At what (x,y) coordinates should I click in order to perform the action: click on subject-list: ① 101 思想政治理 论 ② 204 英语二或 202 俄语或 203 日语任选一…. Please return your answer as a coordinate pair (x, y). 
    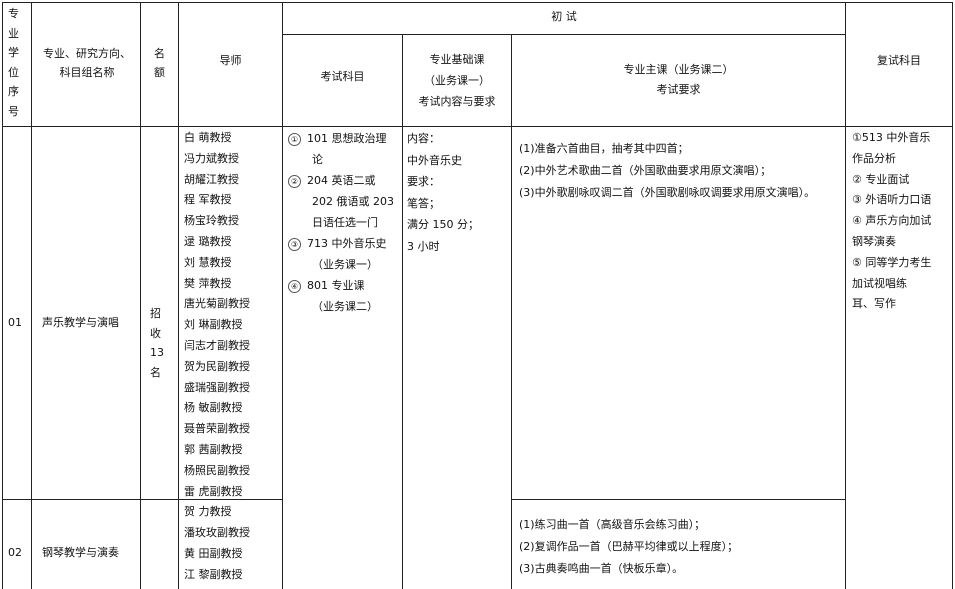
    Looking at the image, I should click on (341, 222).